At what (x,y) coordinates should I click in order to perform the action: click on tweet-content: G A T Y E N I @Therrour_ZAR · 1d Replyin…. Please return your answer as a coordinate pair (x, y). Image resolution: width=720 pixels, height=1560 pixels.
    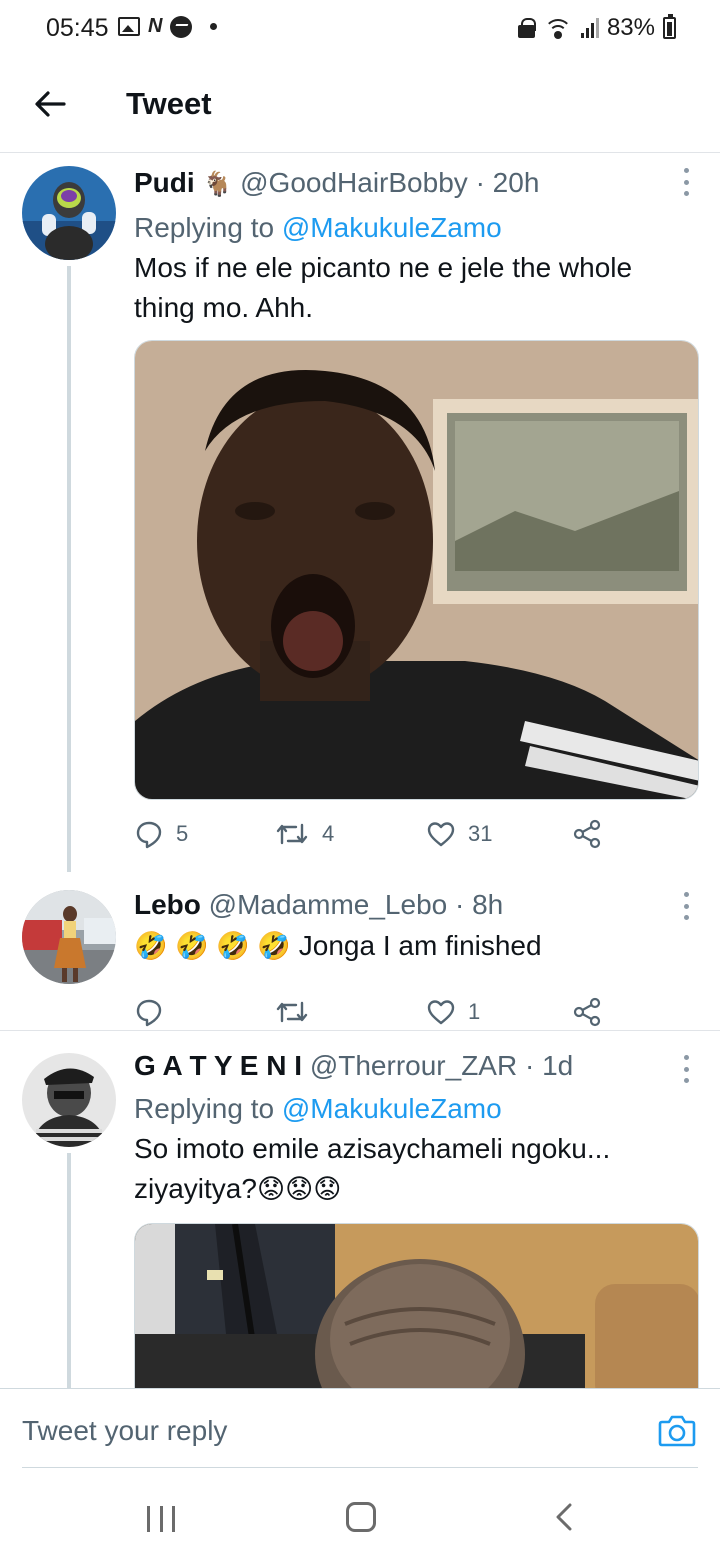
    Looking at the image, I should click on (417, 1129).